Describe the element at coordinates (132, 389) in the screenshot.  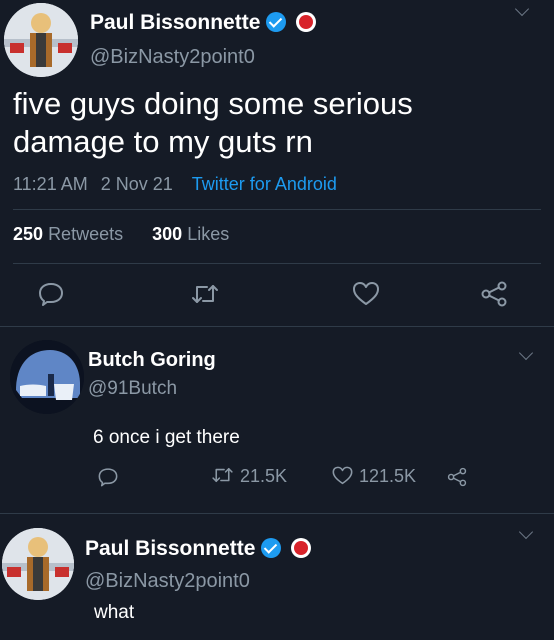
I see `reply-author-handle: @91Butch` at that location.